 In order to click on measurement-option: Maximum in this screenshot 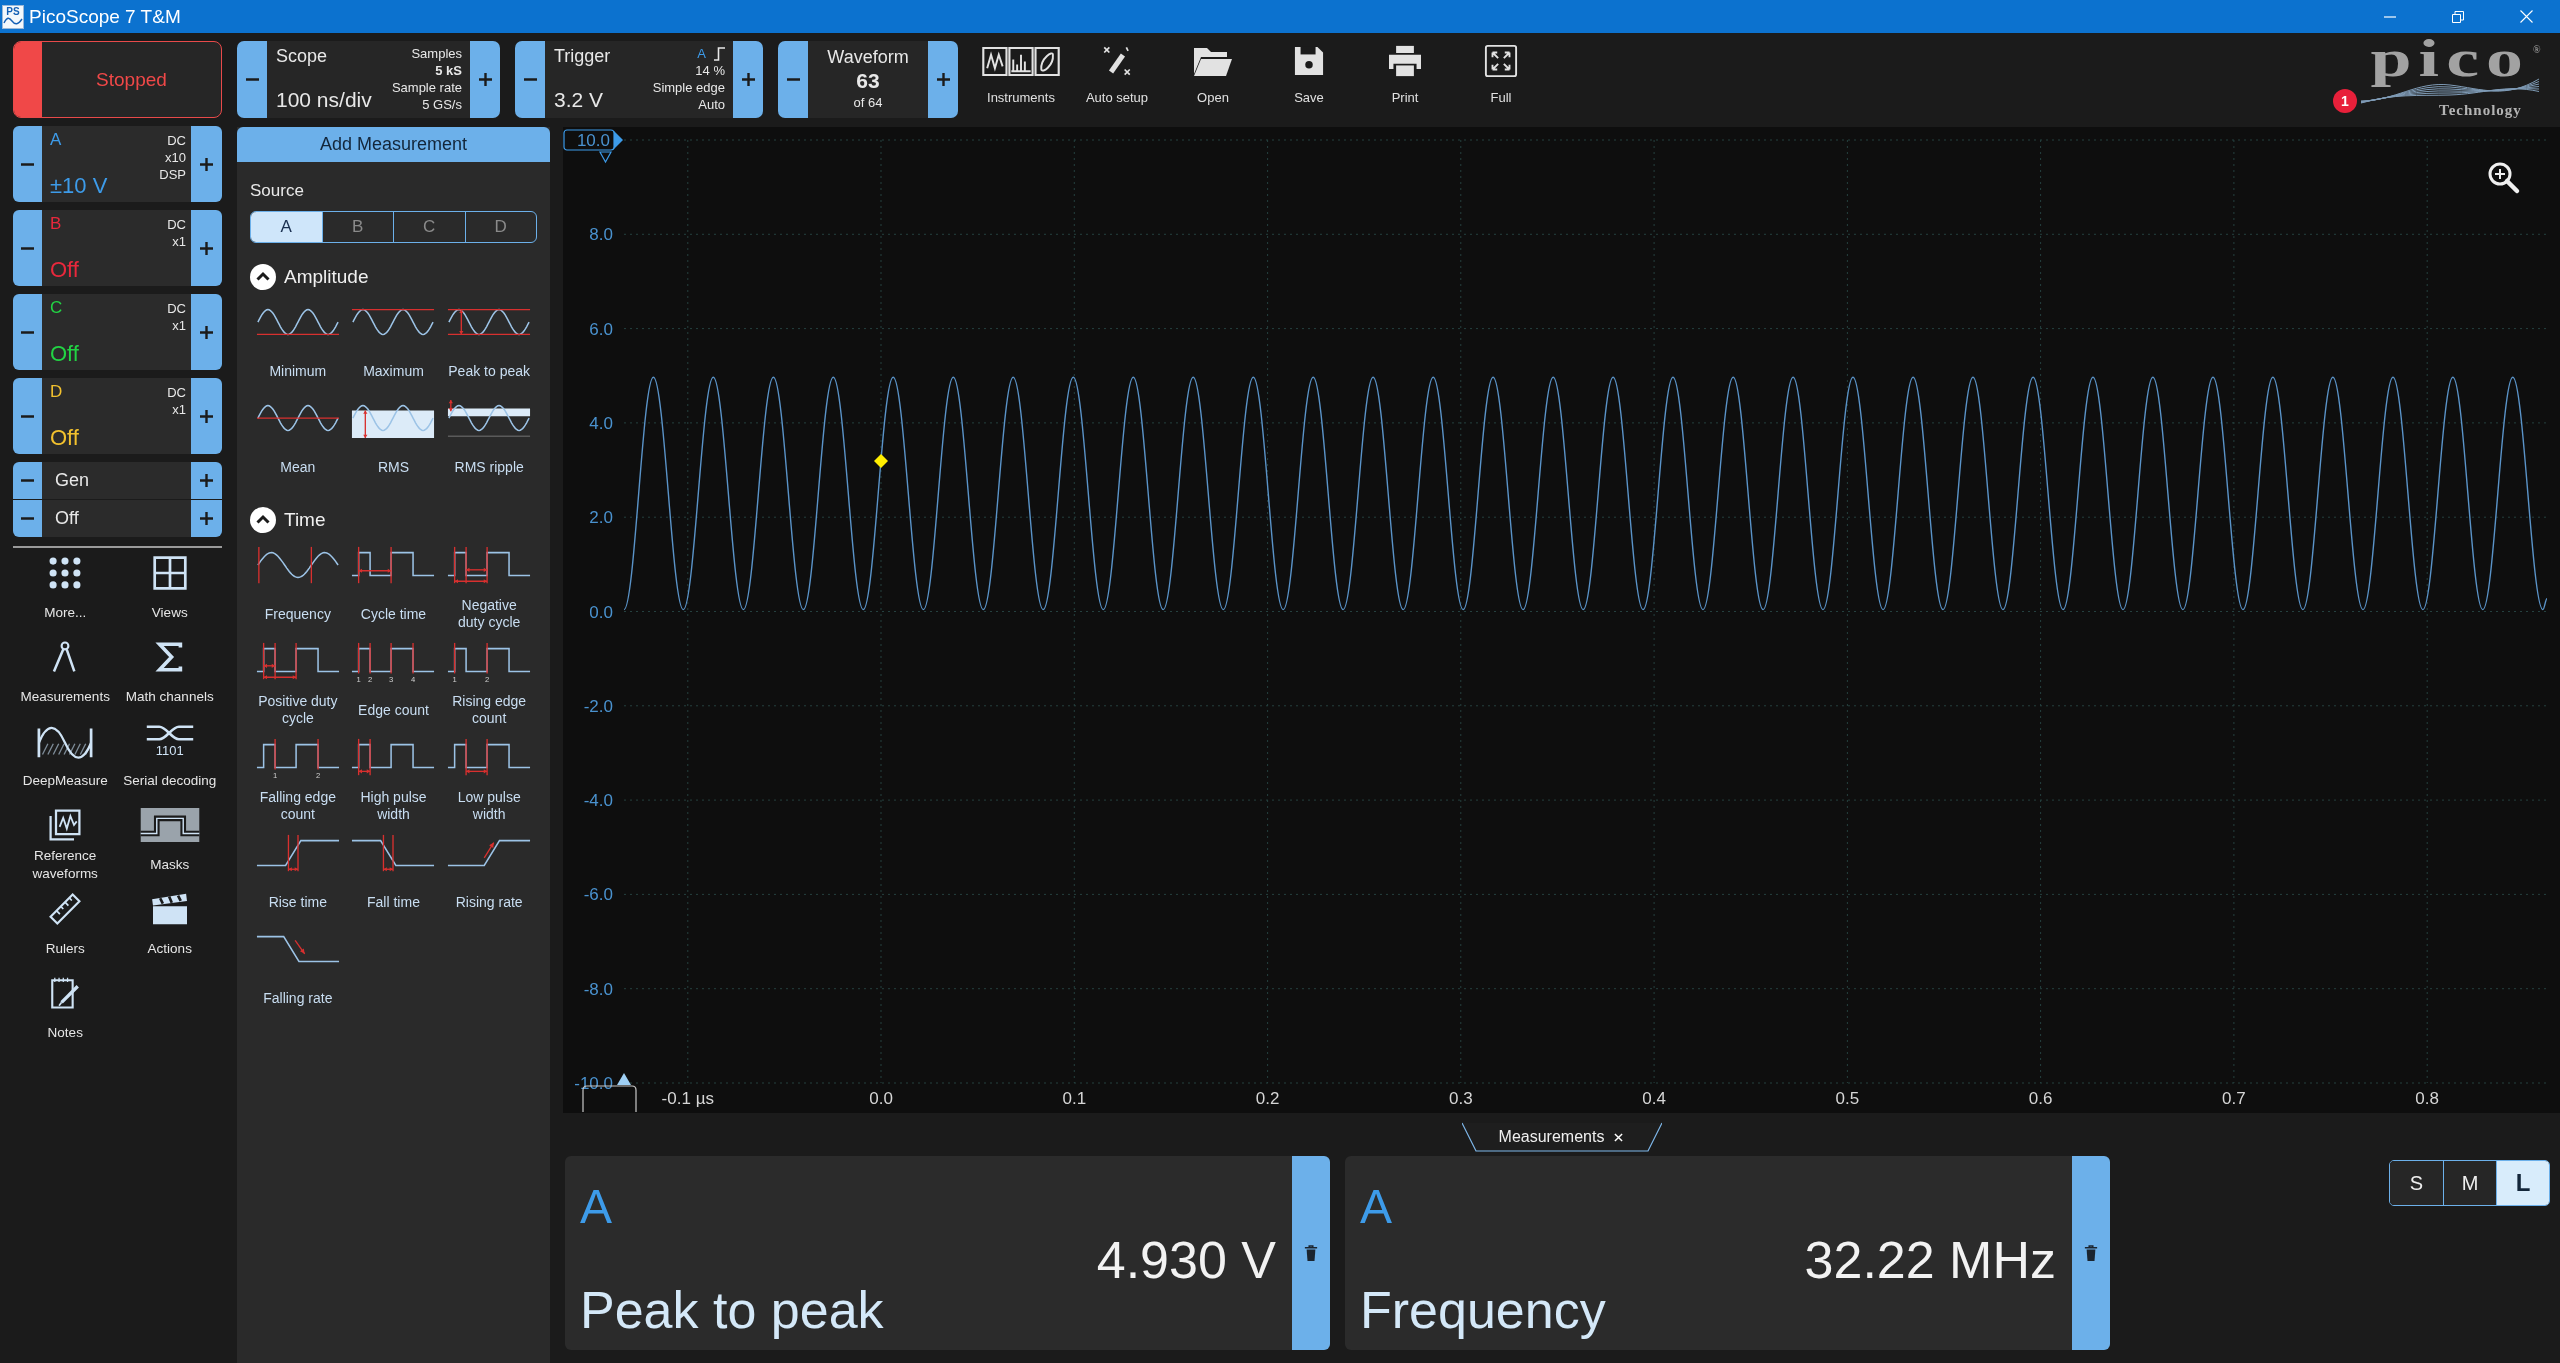, I will do `click(393, 346)`.